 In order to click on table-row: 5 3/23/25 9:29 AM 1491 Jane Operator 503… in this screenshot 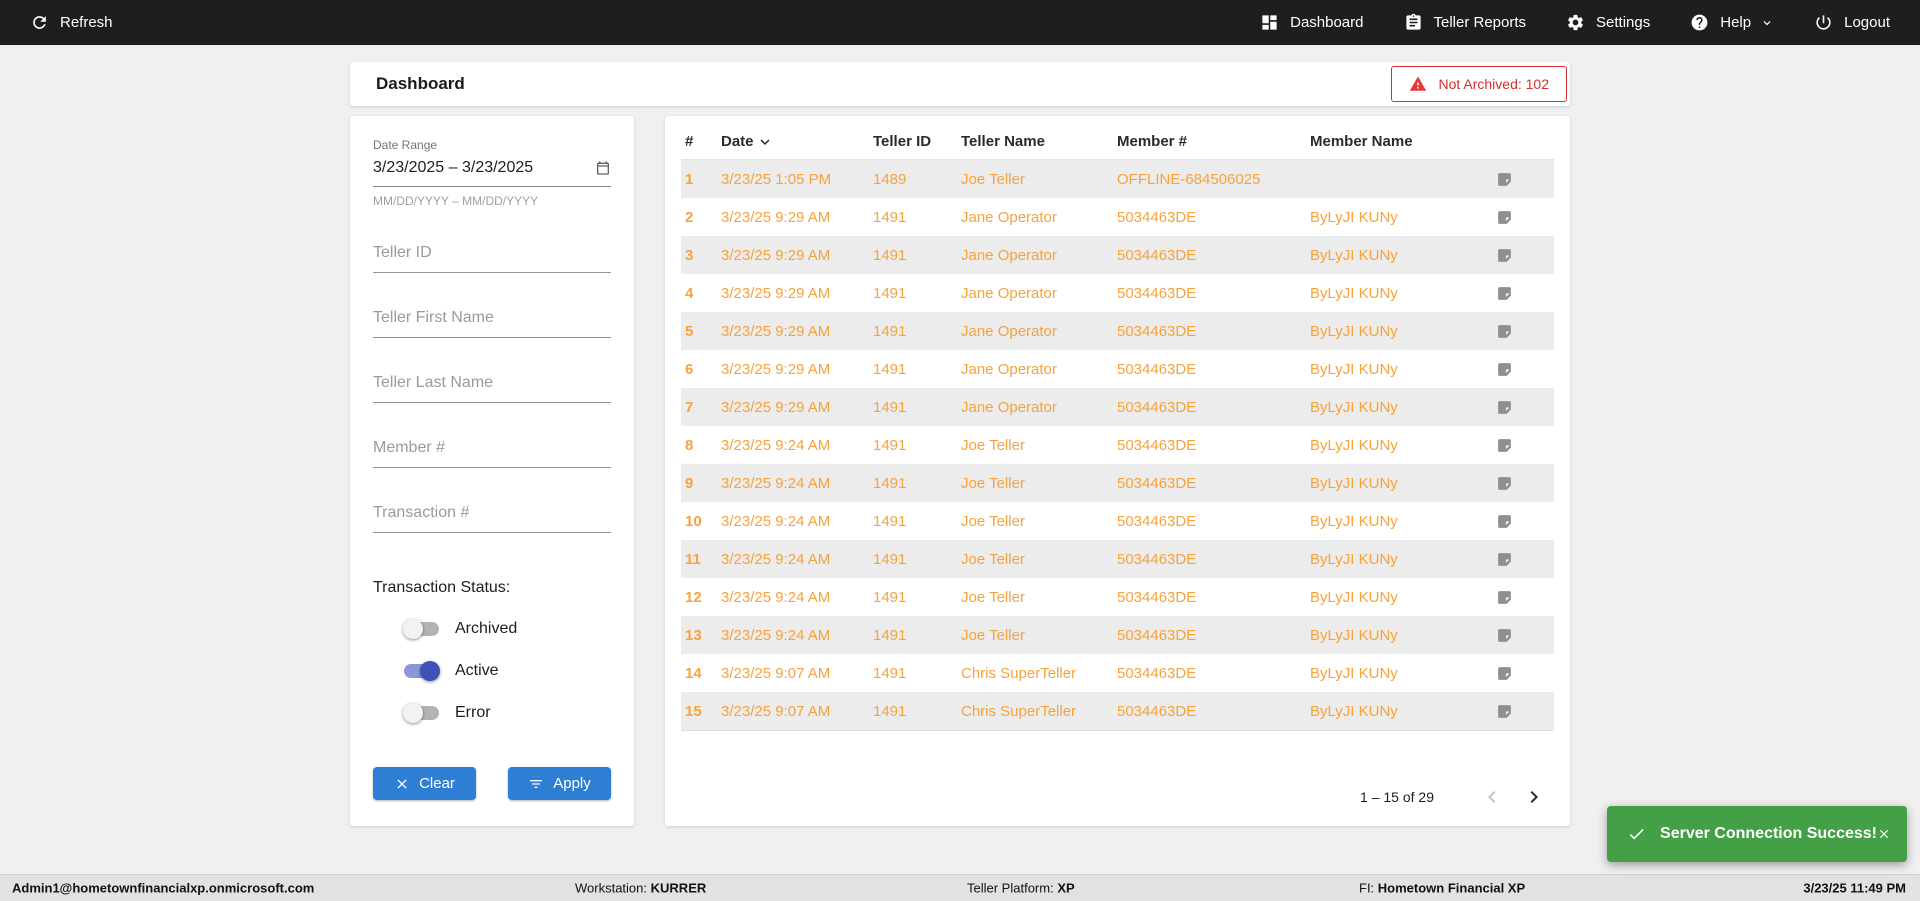, I will do `click(1117, 331)`.